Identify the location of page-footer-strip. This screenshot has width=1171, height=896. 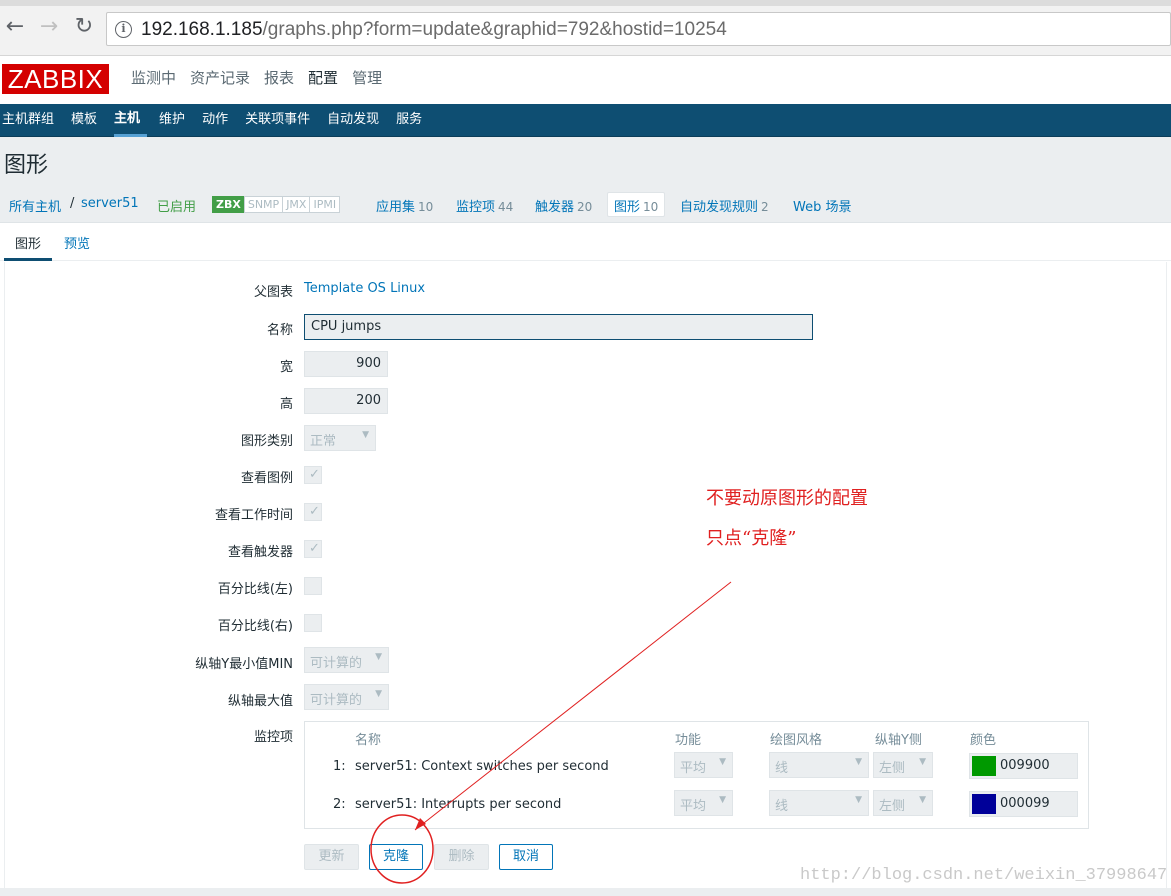
(585, 892).